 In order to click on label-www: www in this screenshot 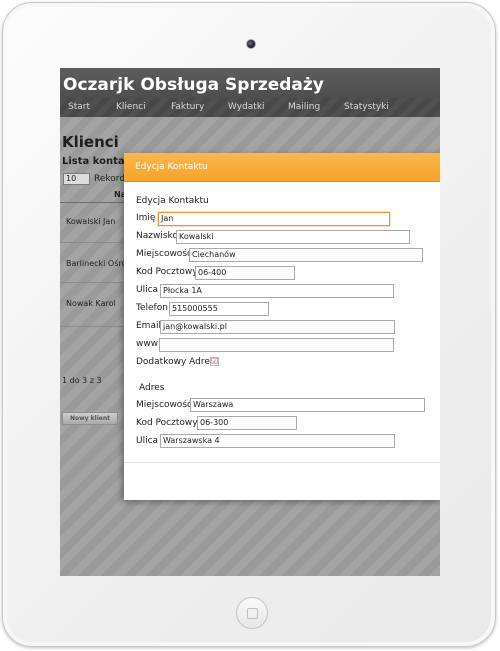, I will do `click(147, 344)`.